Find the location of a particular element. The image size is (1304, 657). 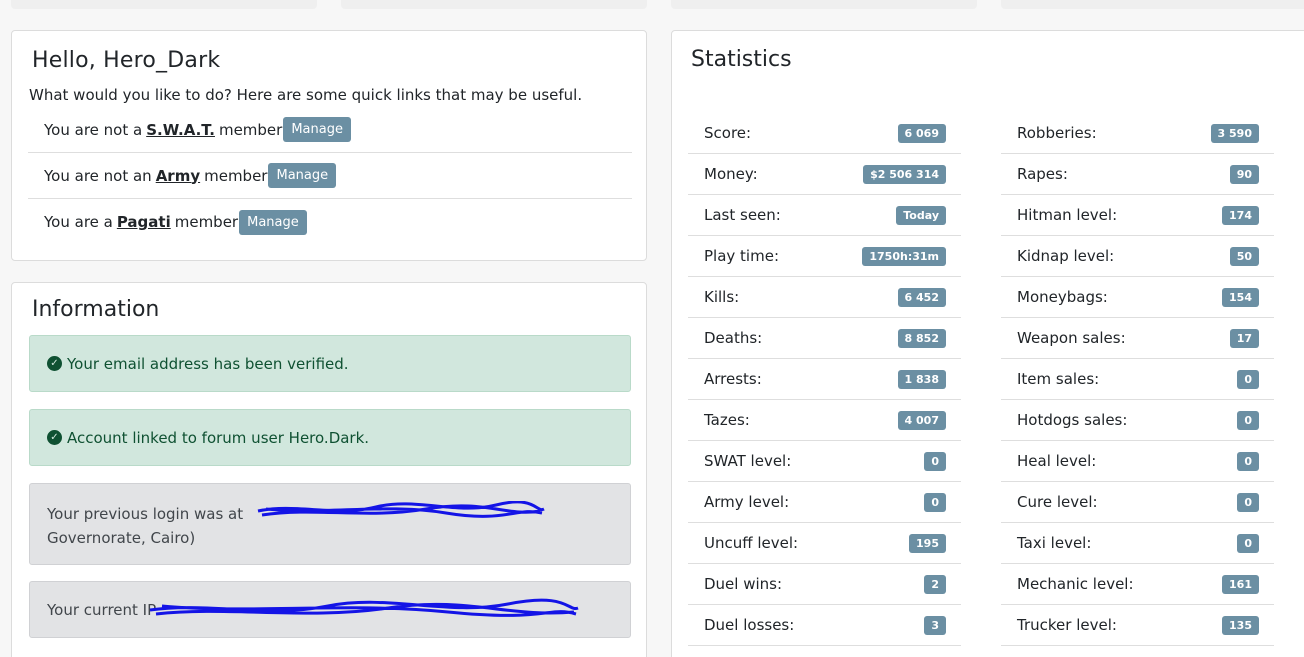

email-verified-alert: ✓ Your email address has been verified. is located at coordinates (330, 363).